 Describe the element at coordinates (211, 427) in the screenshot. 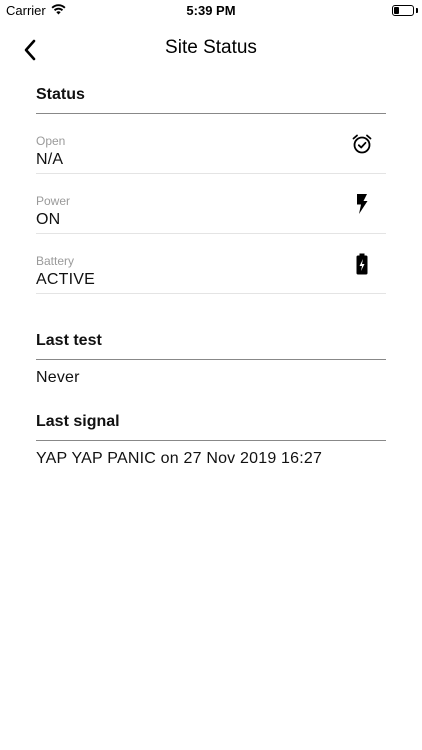

I see `last-signal-header: Last signal` at that location.